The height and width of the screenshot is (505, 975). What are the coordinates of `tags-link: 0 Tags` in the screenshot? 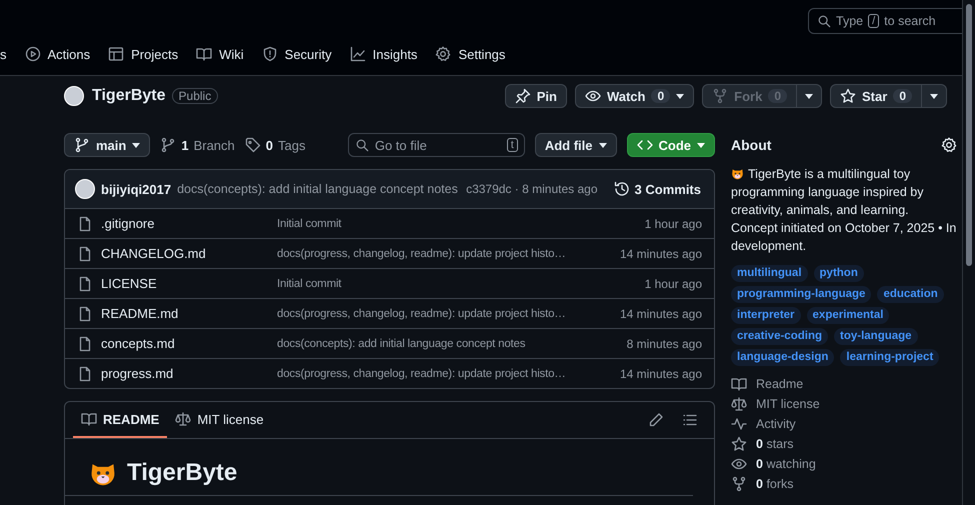 It's located at (275, 145).